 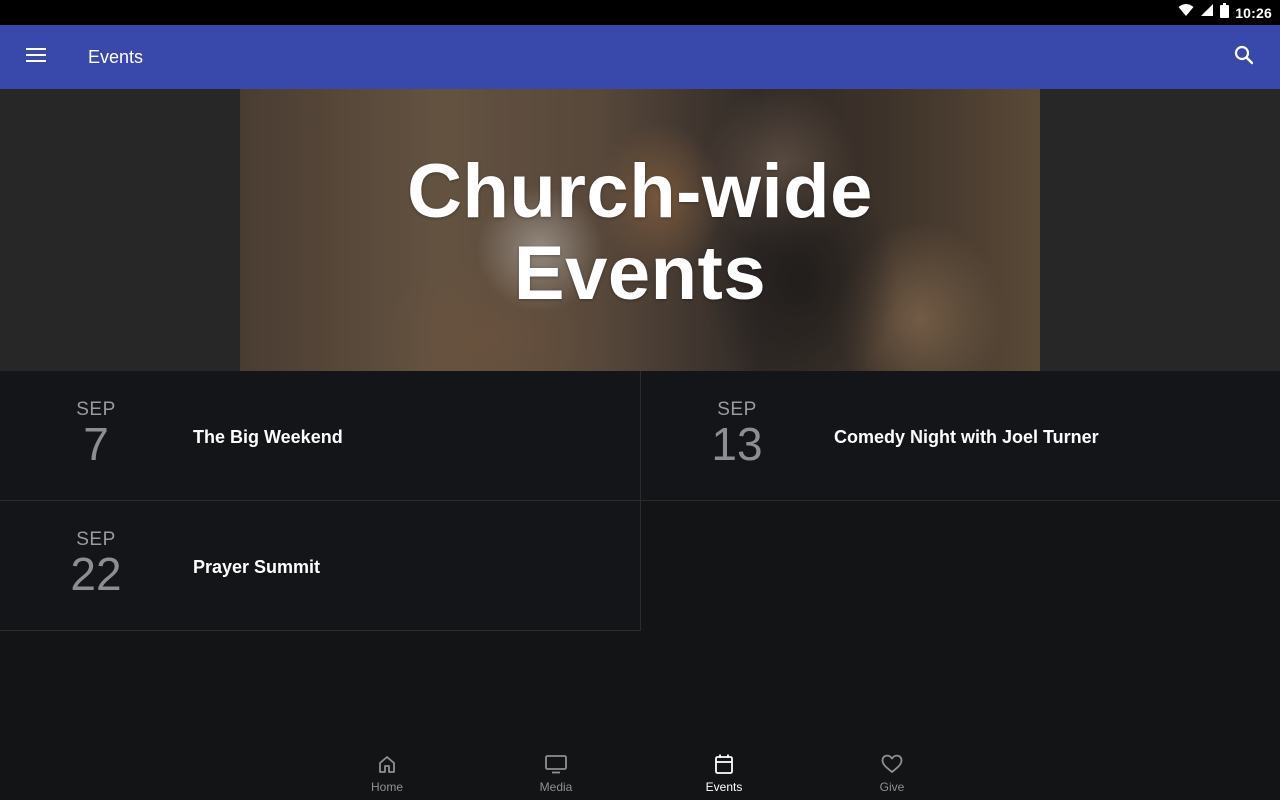 I want to click on nav-label: Home, so click(x=386, y=787).